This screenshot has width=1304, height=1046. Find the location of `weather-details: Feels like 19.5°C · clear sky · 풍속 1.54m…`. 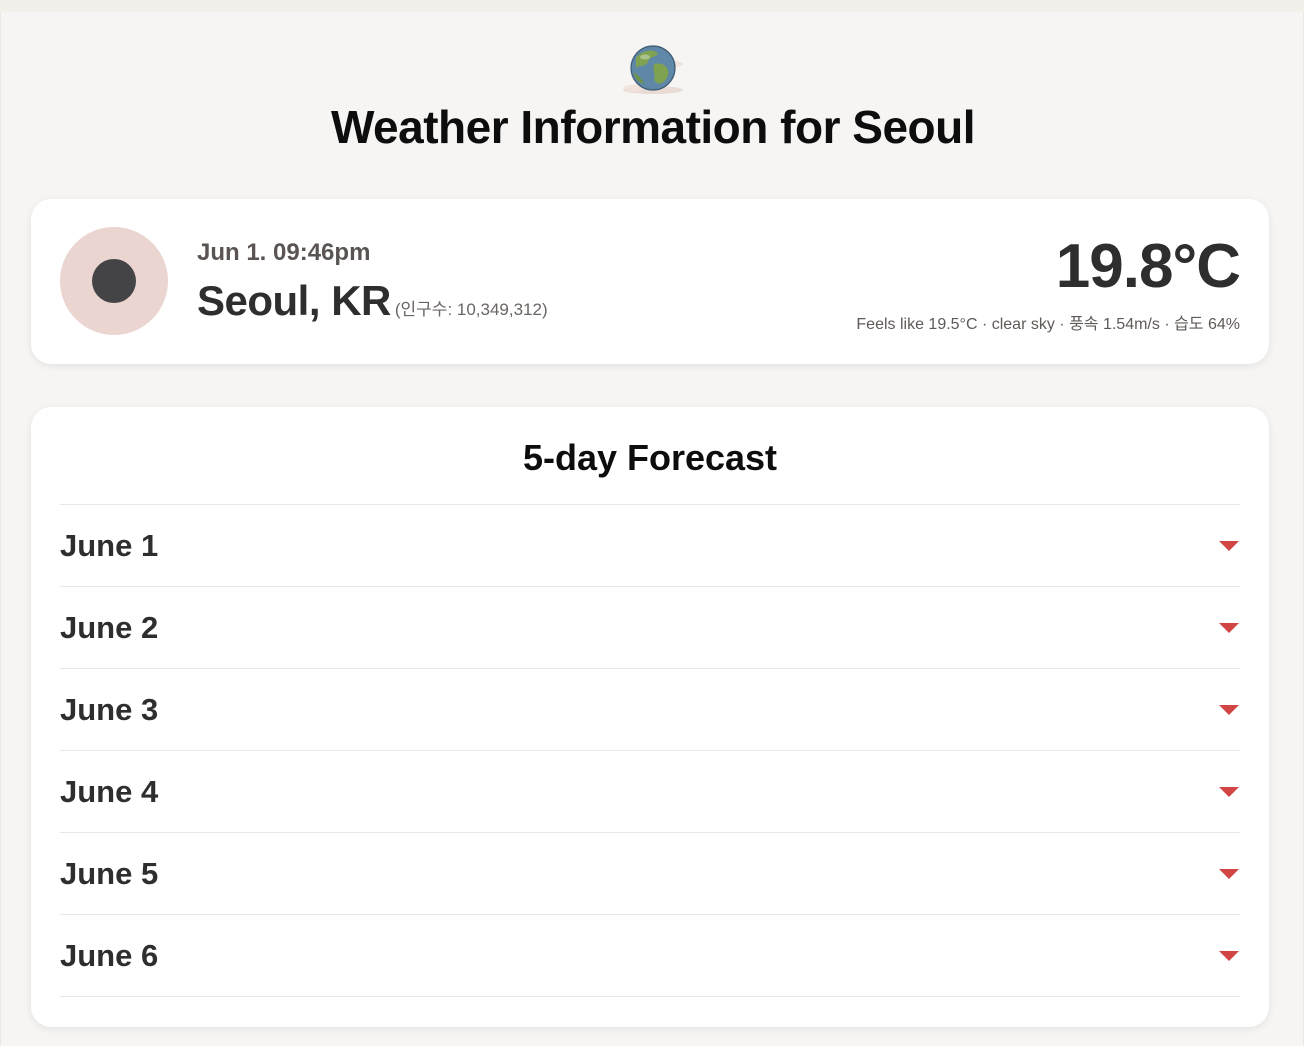

weather-details: Feels like 19.5°C · clear sky · 풍속 1.54m… is located at coordinates (1048, 324).